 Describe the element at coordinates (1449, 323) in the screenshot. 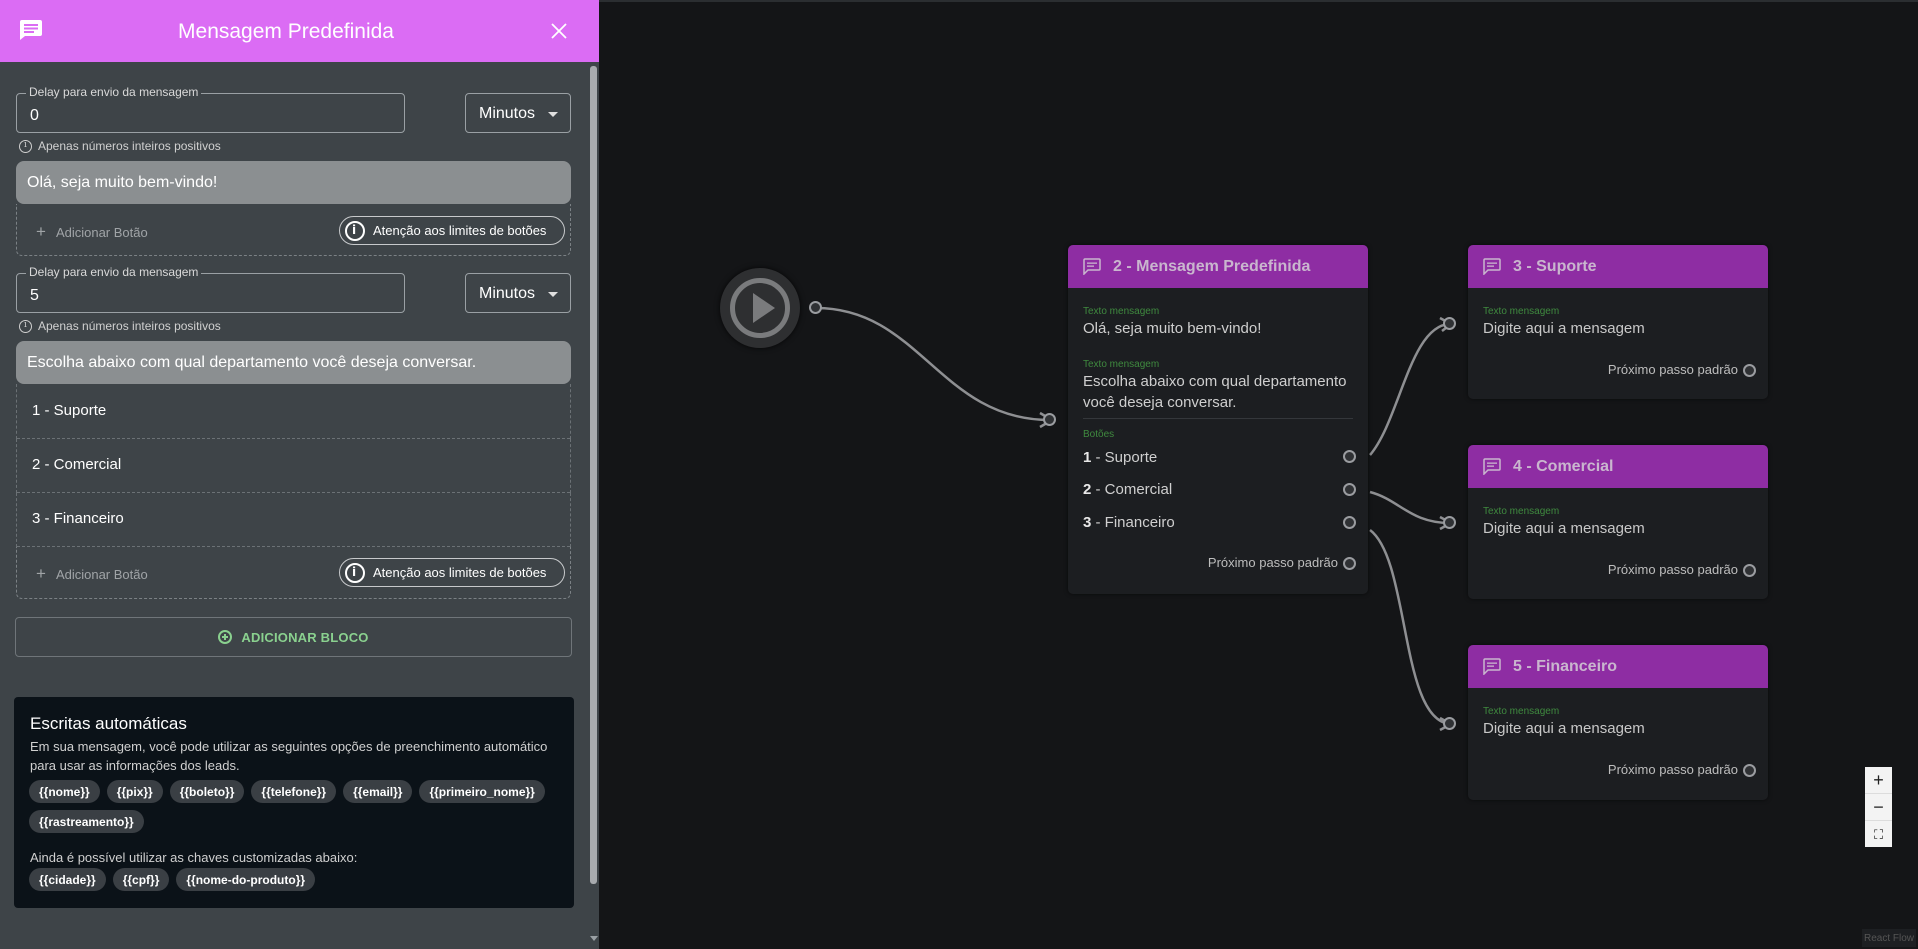

I see `suporte-input-handle` at that location.